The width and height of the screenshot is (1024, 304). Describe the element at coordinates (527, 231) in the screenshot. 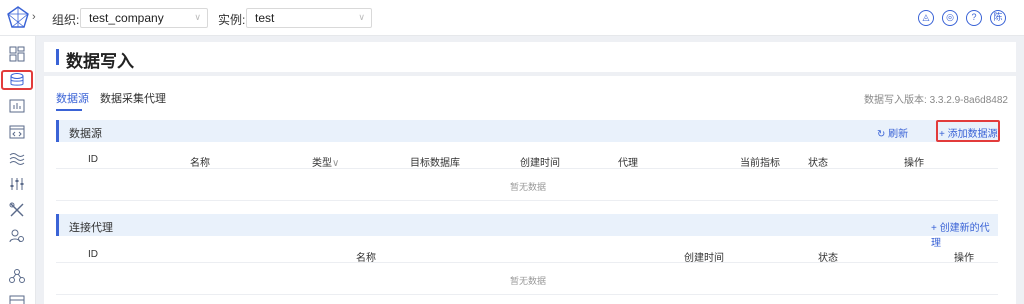

I see `proxy-panel-header: 连接代理 + 创建新的代理` at that location.